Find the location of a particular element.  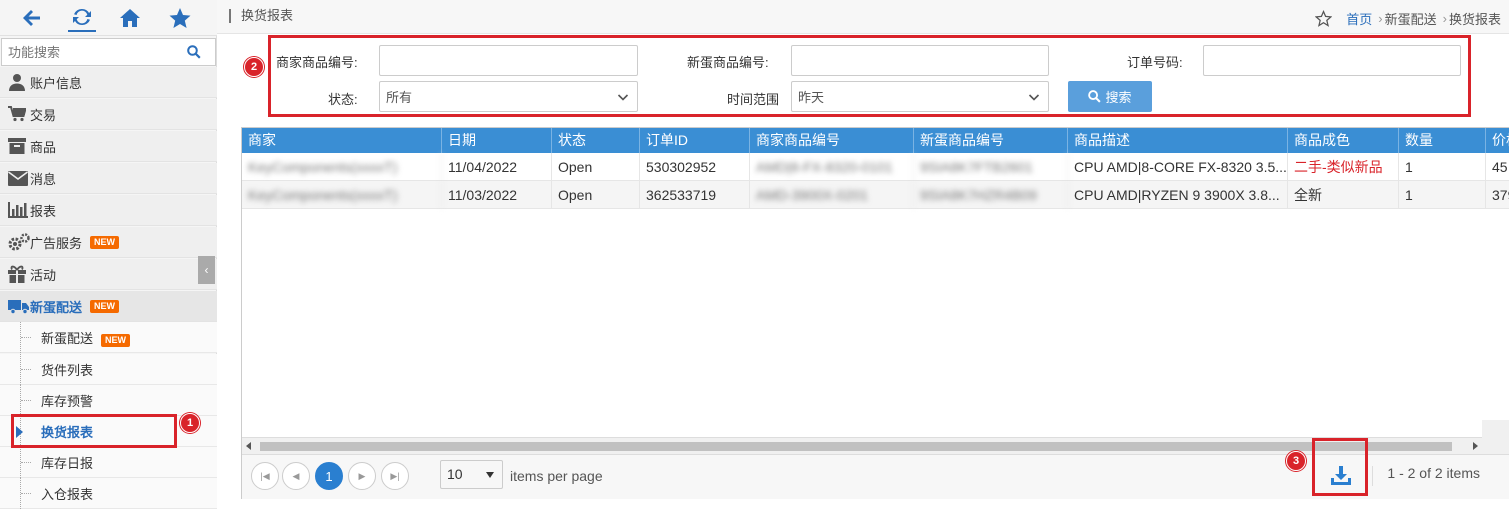

items-per-page-label: items per page is located at coordinates (556, 476).